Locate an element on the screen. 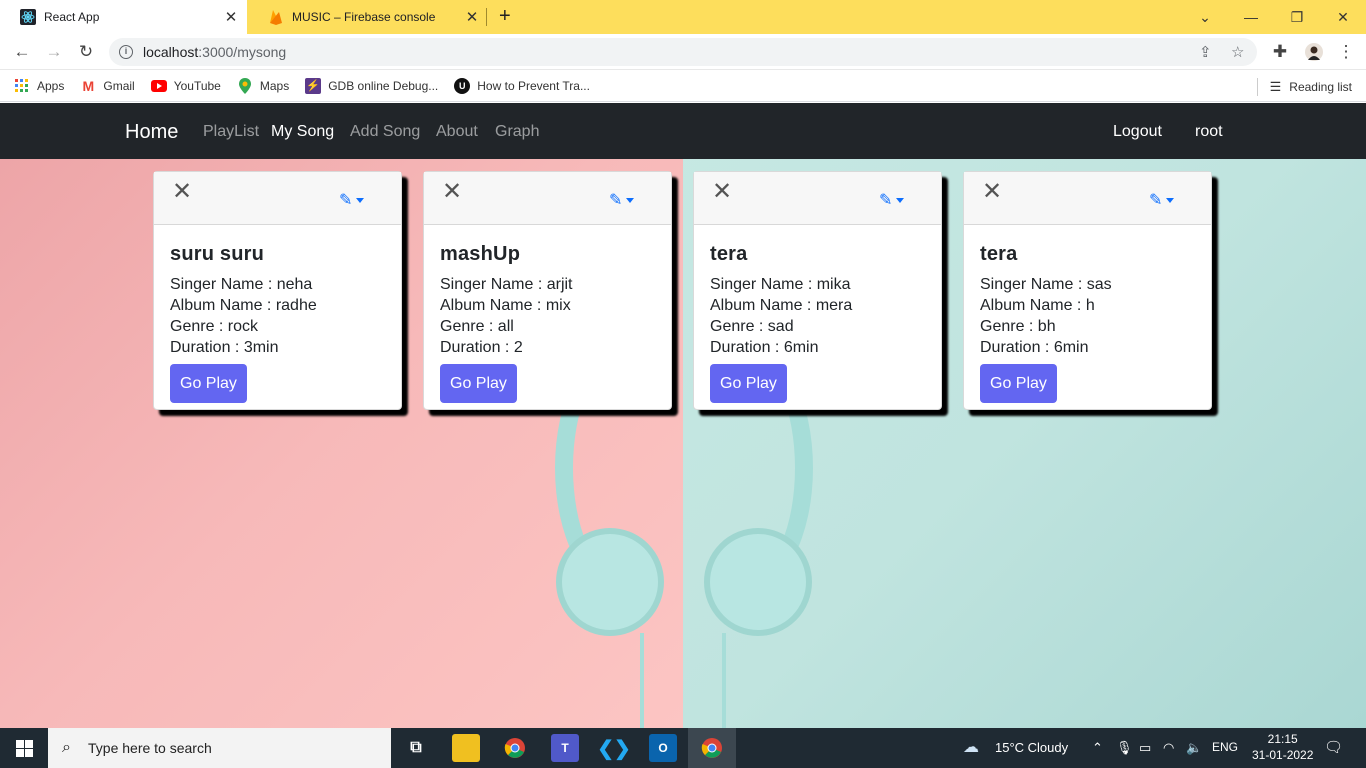 This screenshot has width=1366, height=768. share-icon: ⇪ is located at coordinates (1205, 52).